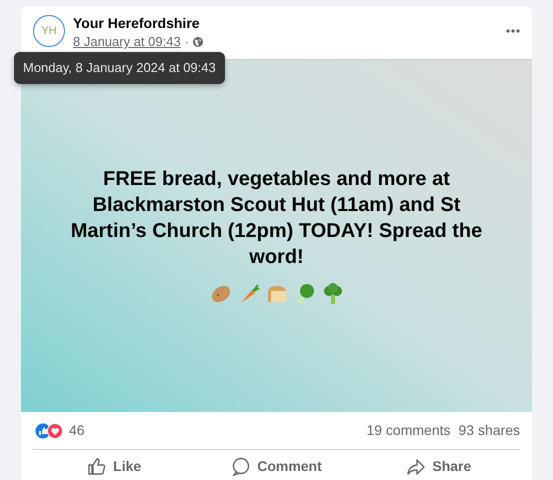 This screenshot has height=480, width=553. I want to click on thumbs-up-icon, so click(97, 466).